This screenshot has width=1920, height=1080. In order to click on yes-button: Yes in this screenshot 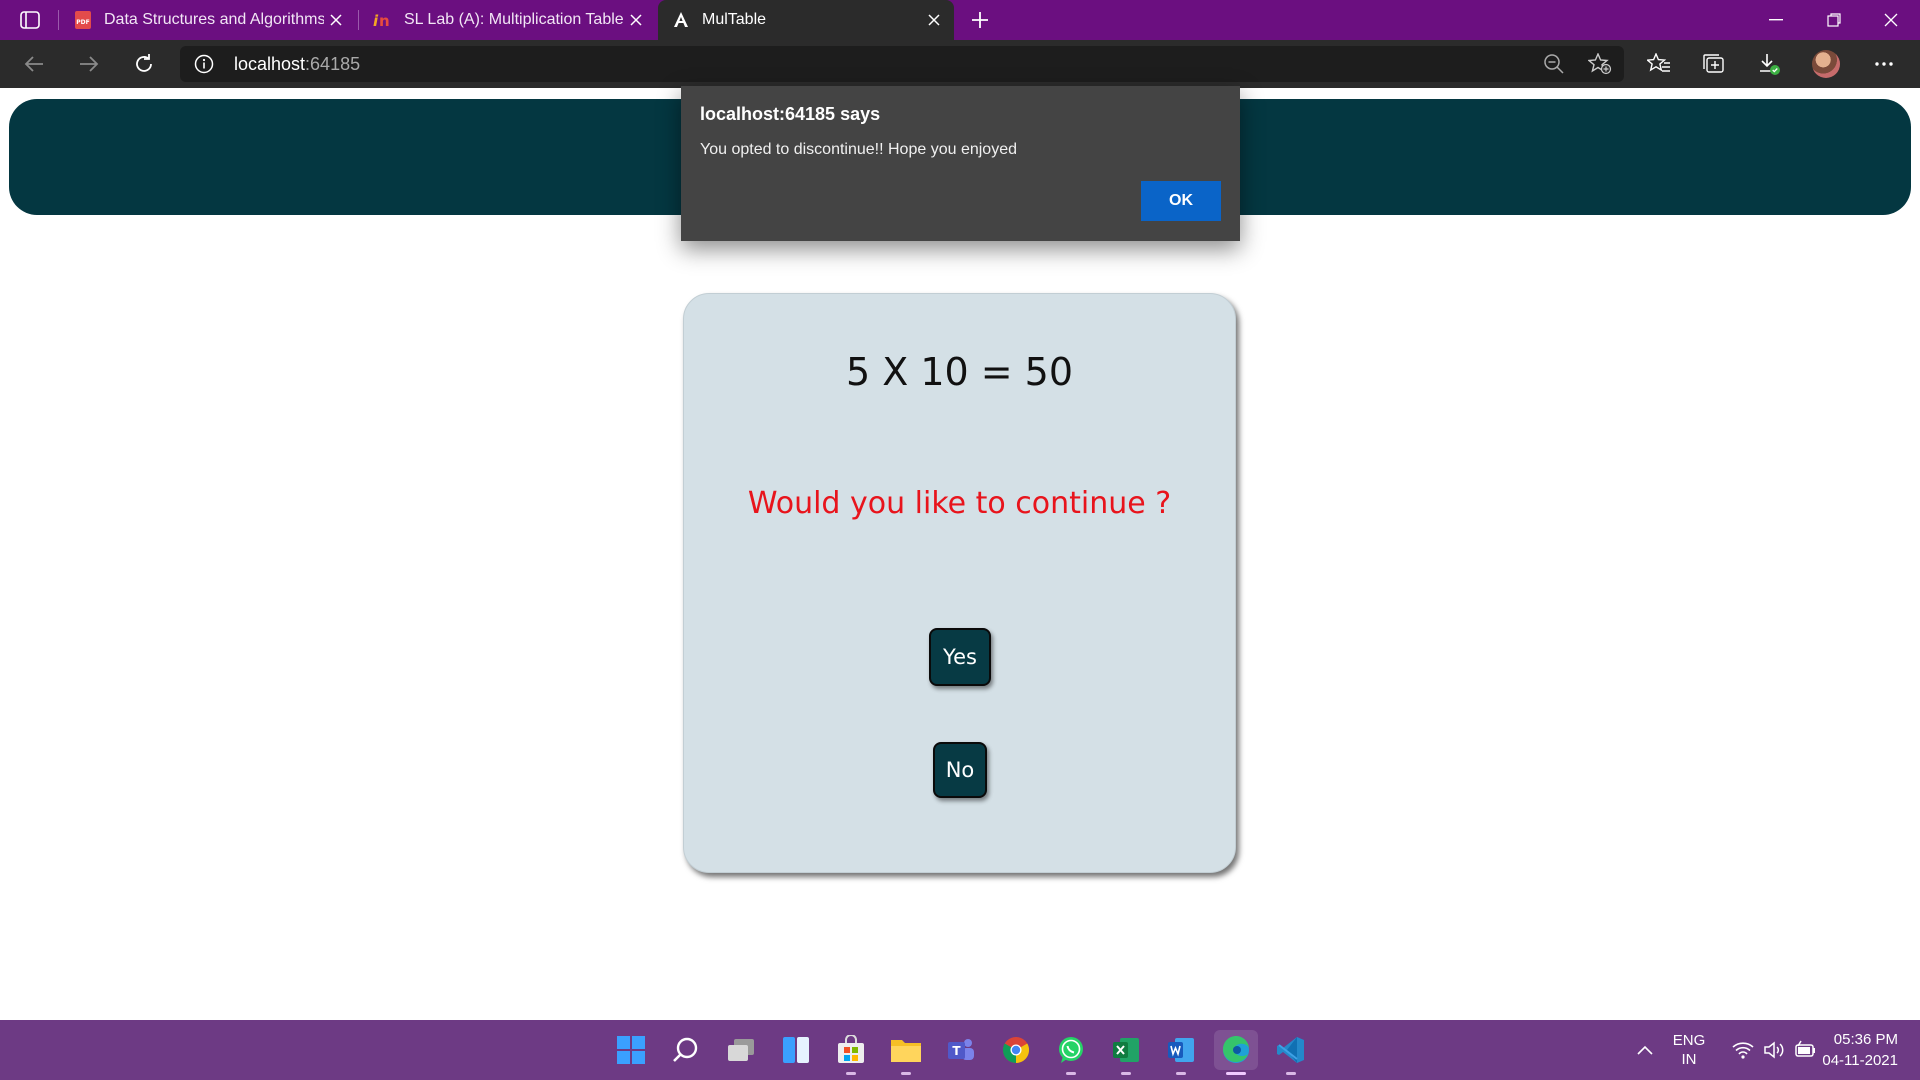, I will do `click(960, 657)`.